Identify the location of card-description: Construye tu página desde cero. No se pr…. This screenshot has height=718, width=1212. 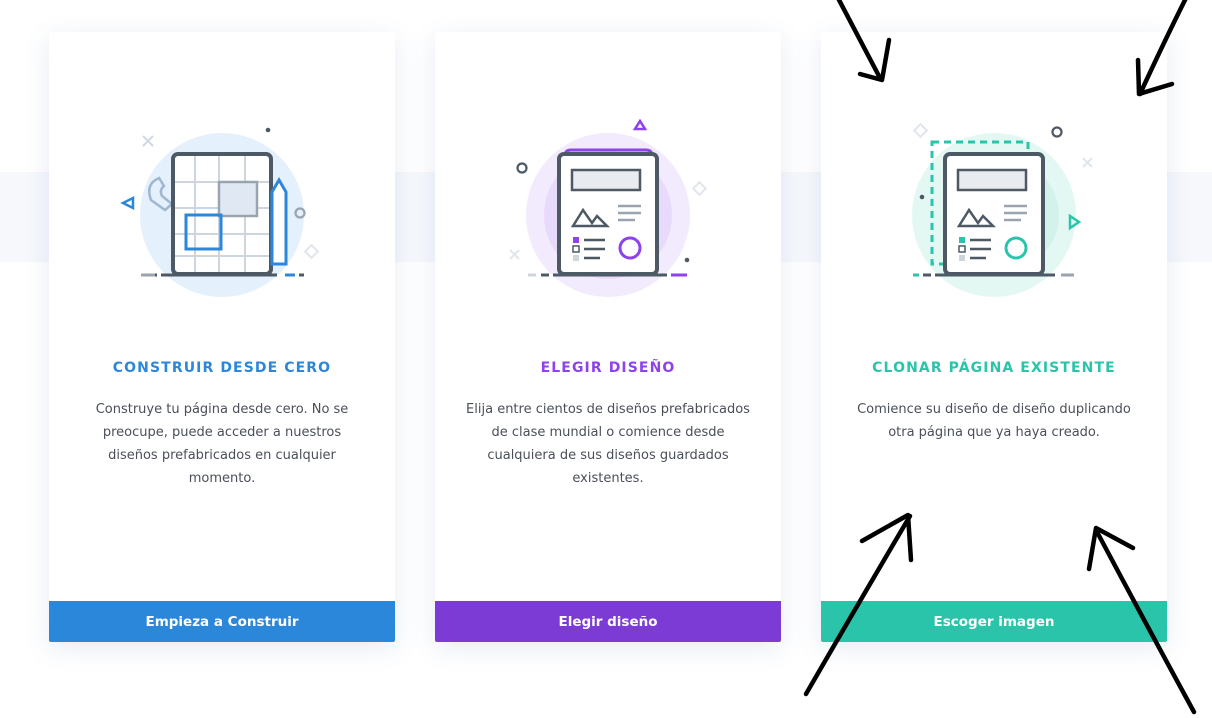
(222, 444).